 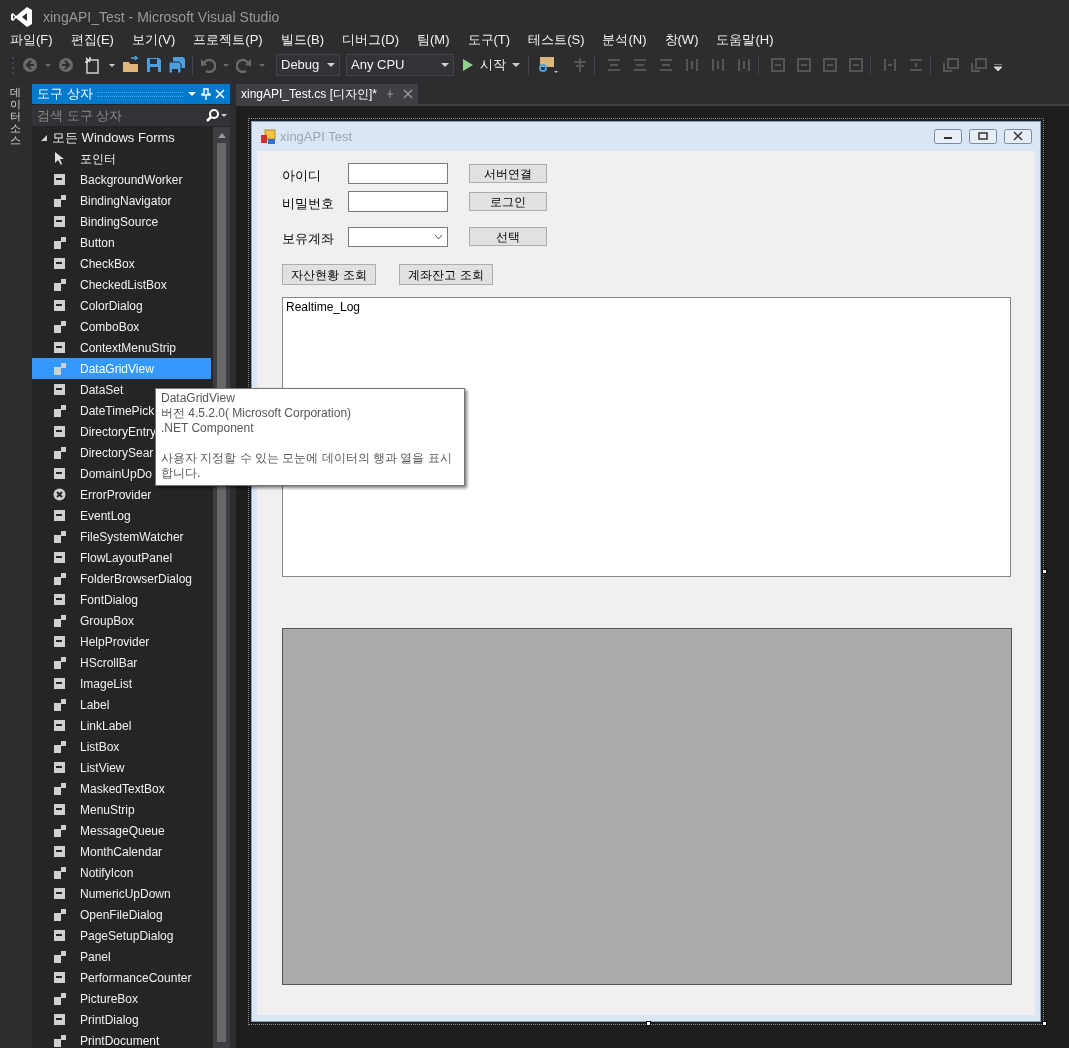 What do you see at coordinates (31, 40) in the screenshot?
I see `menu-item: 파일(F)` at bounding box center [31, 40].